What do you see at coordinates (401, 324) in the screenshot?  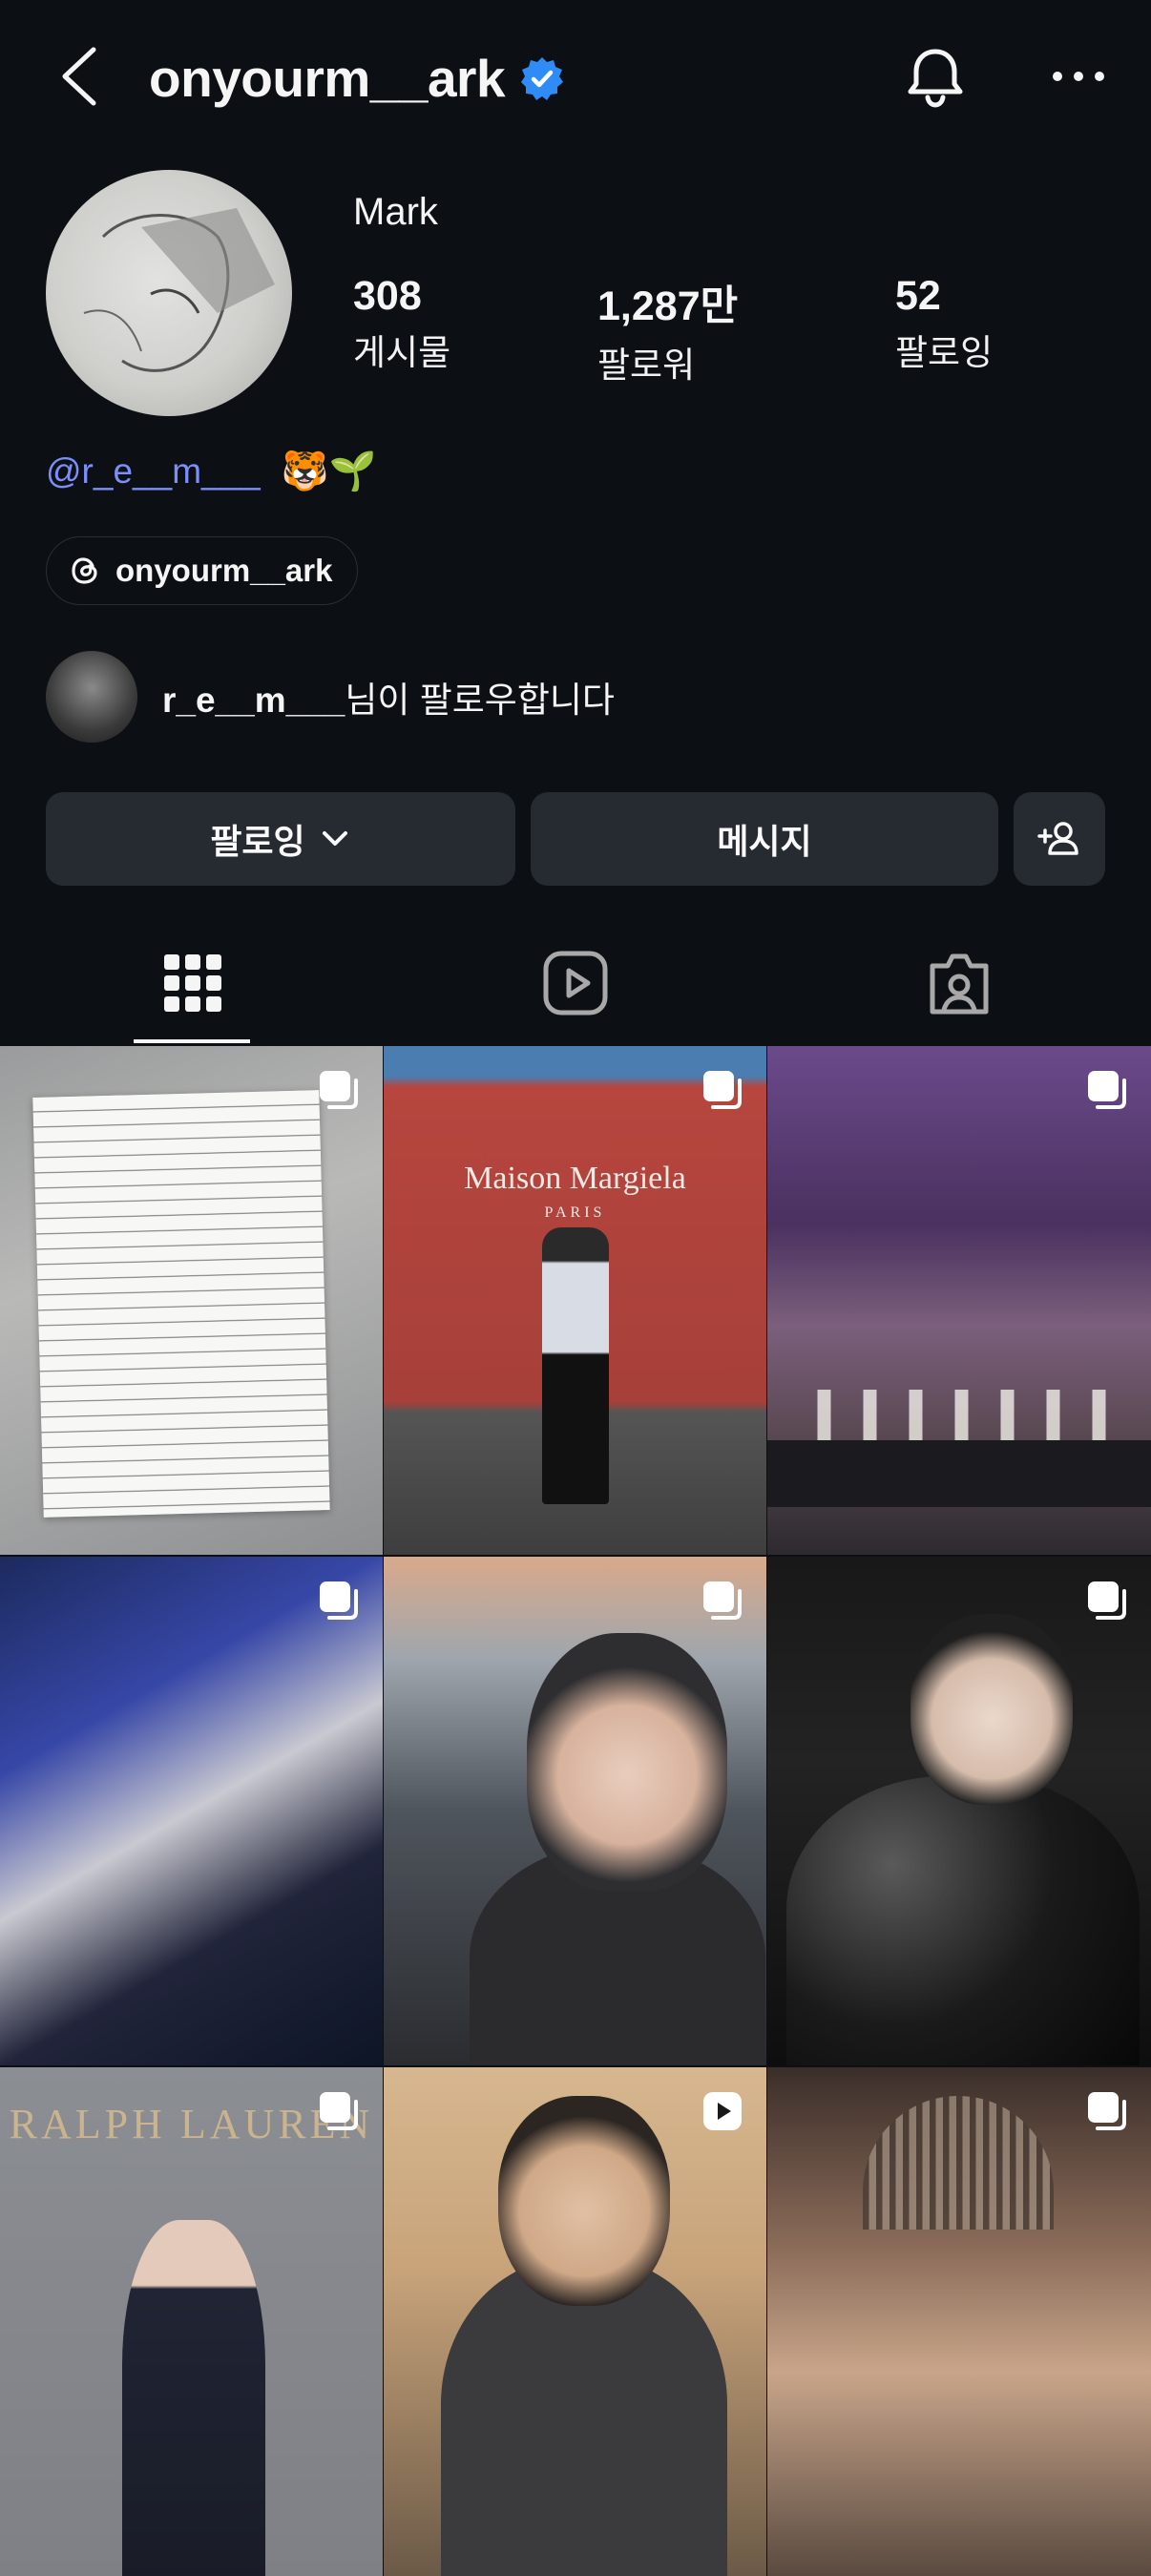 I see `posts-count: 308 게시물` at bounding box center [401, 324].